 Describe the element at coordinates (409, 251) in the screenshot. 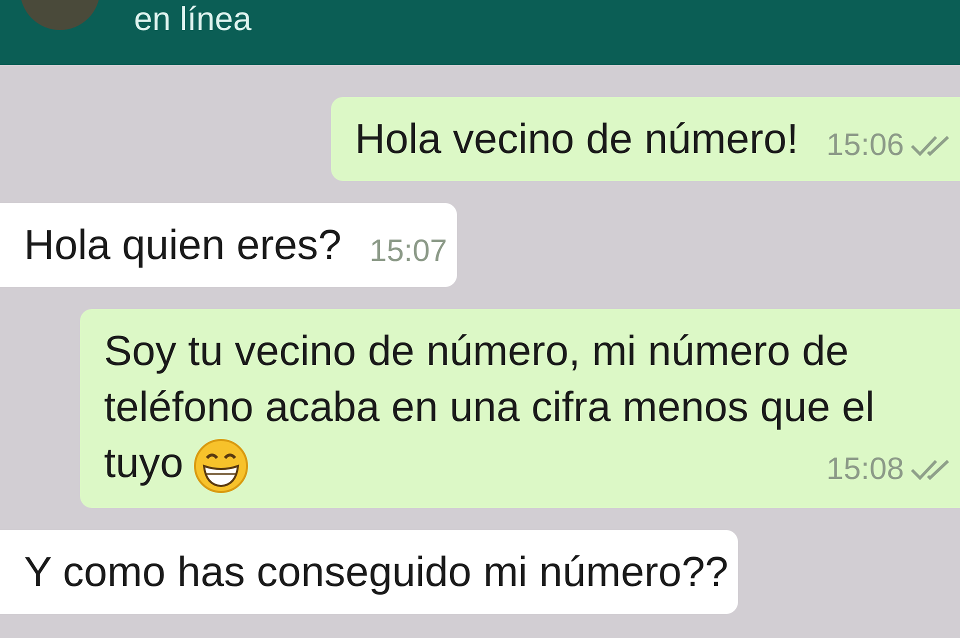

I see `message-time: 15:07` at that location.